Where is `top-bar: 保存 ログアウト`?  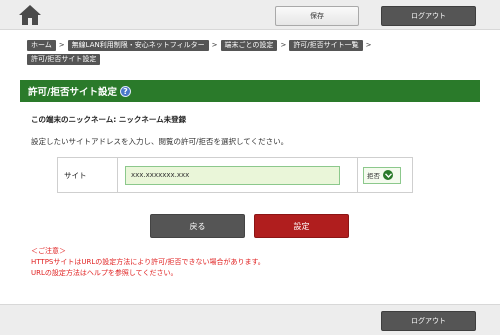
top-bar: 保存 ログアウト is located at coordinates (250, 15).